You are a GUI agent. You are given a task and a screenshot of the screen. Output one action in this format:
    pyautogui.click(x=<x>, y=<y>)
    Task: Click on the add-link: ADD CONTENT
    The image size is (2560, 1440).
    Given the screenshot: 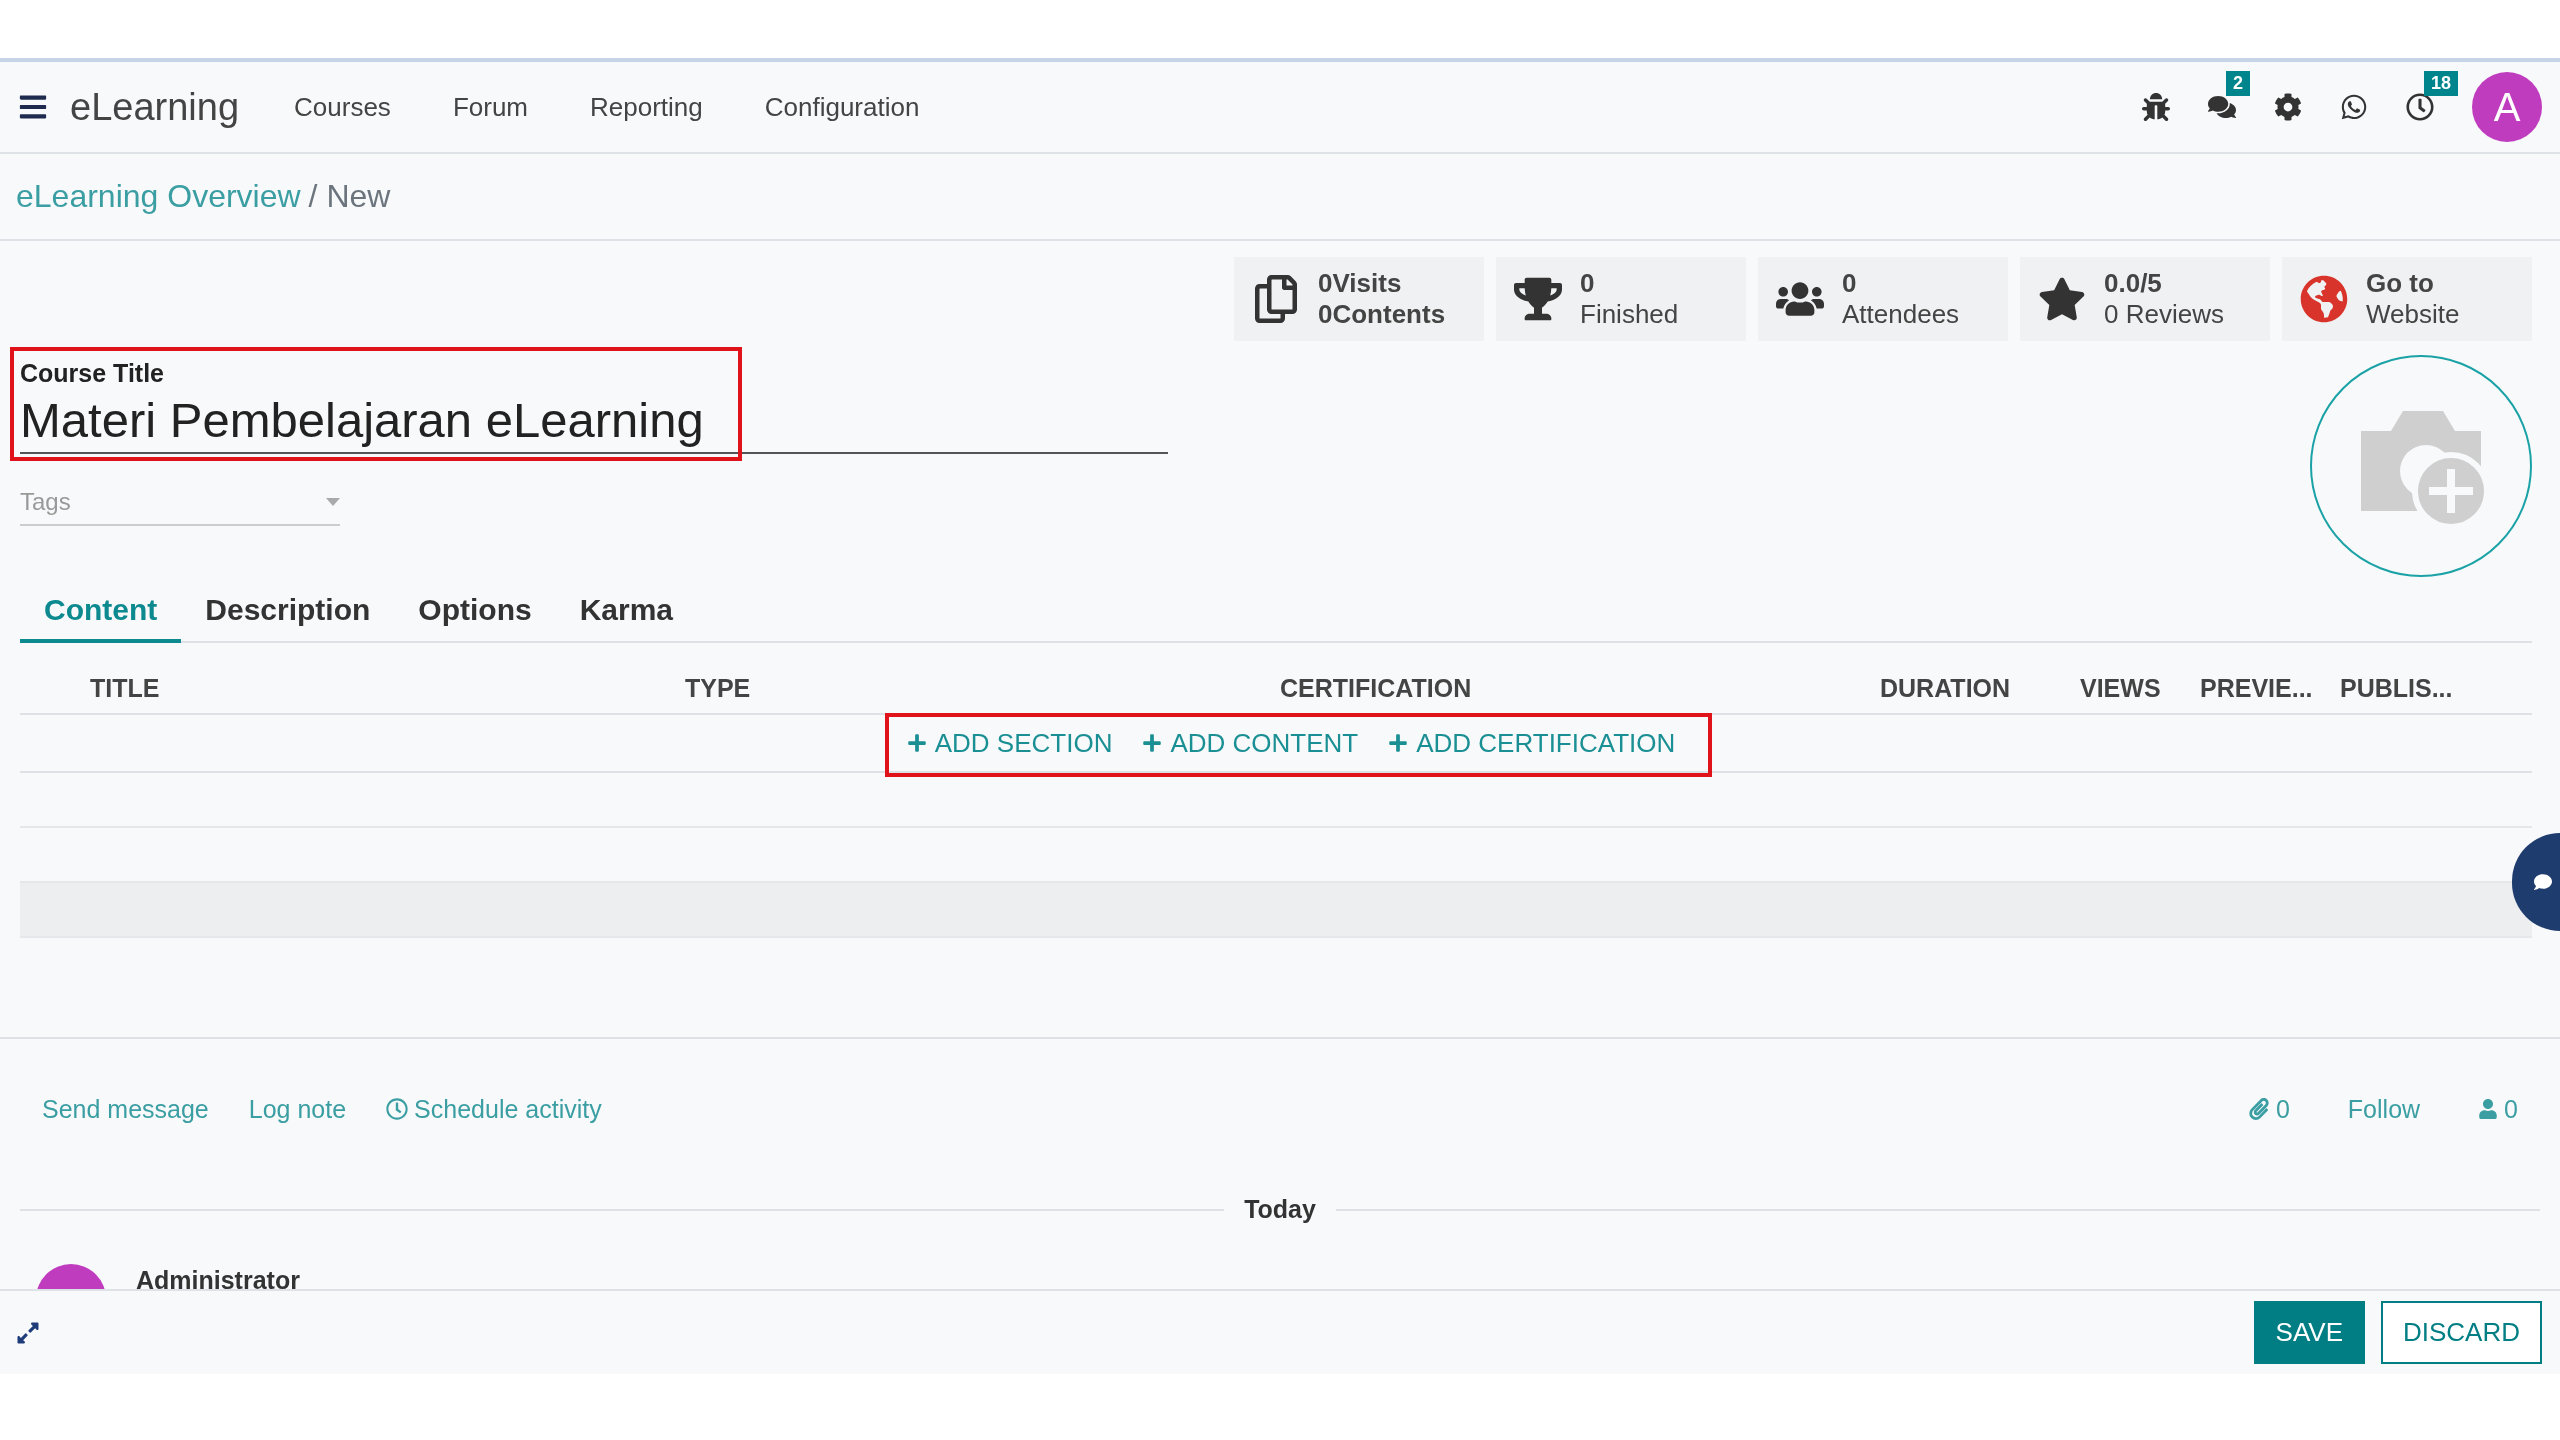 What is the action you would take?
    pyautogui.click(x=1250, y=743)
    